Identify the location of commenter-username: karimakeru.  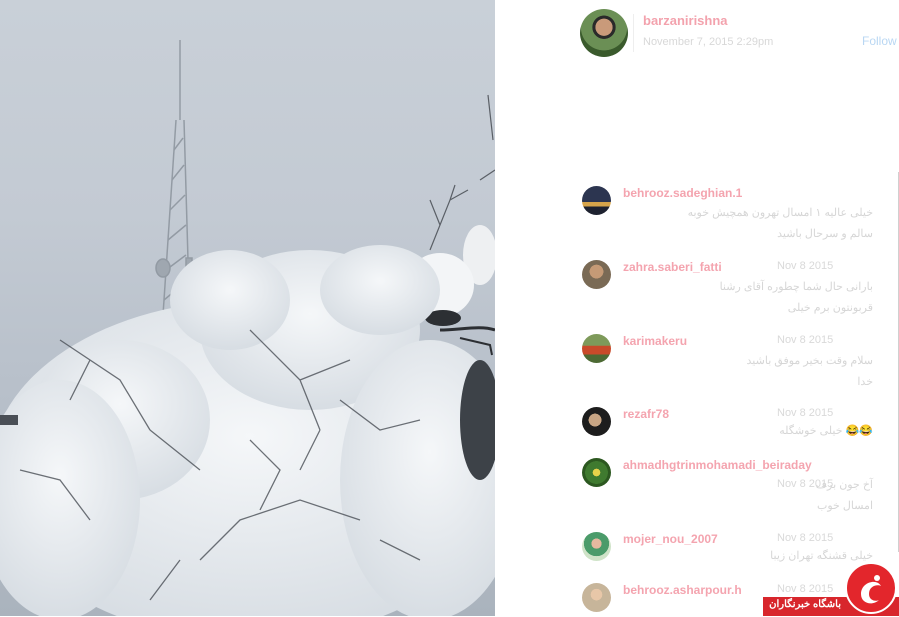
(655, 341).